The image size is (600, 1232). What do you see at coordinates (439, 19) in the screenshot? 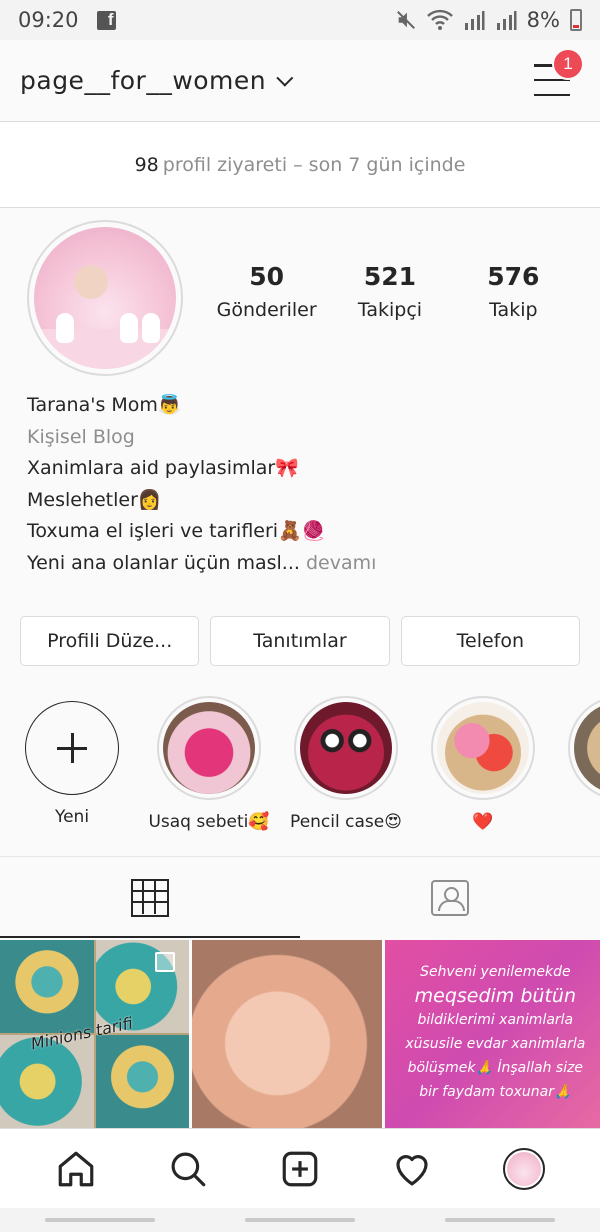
I see `wifi-icon` at bounding box center [439, 19].